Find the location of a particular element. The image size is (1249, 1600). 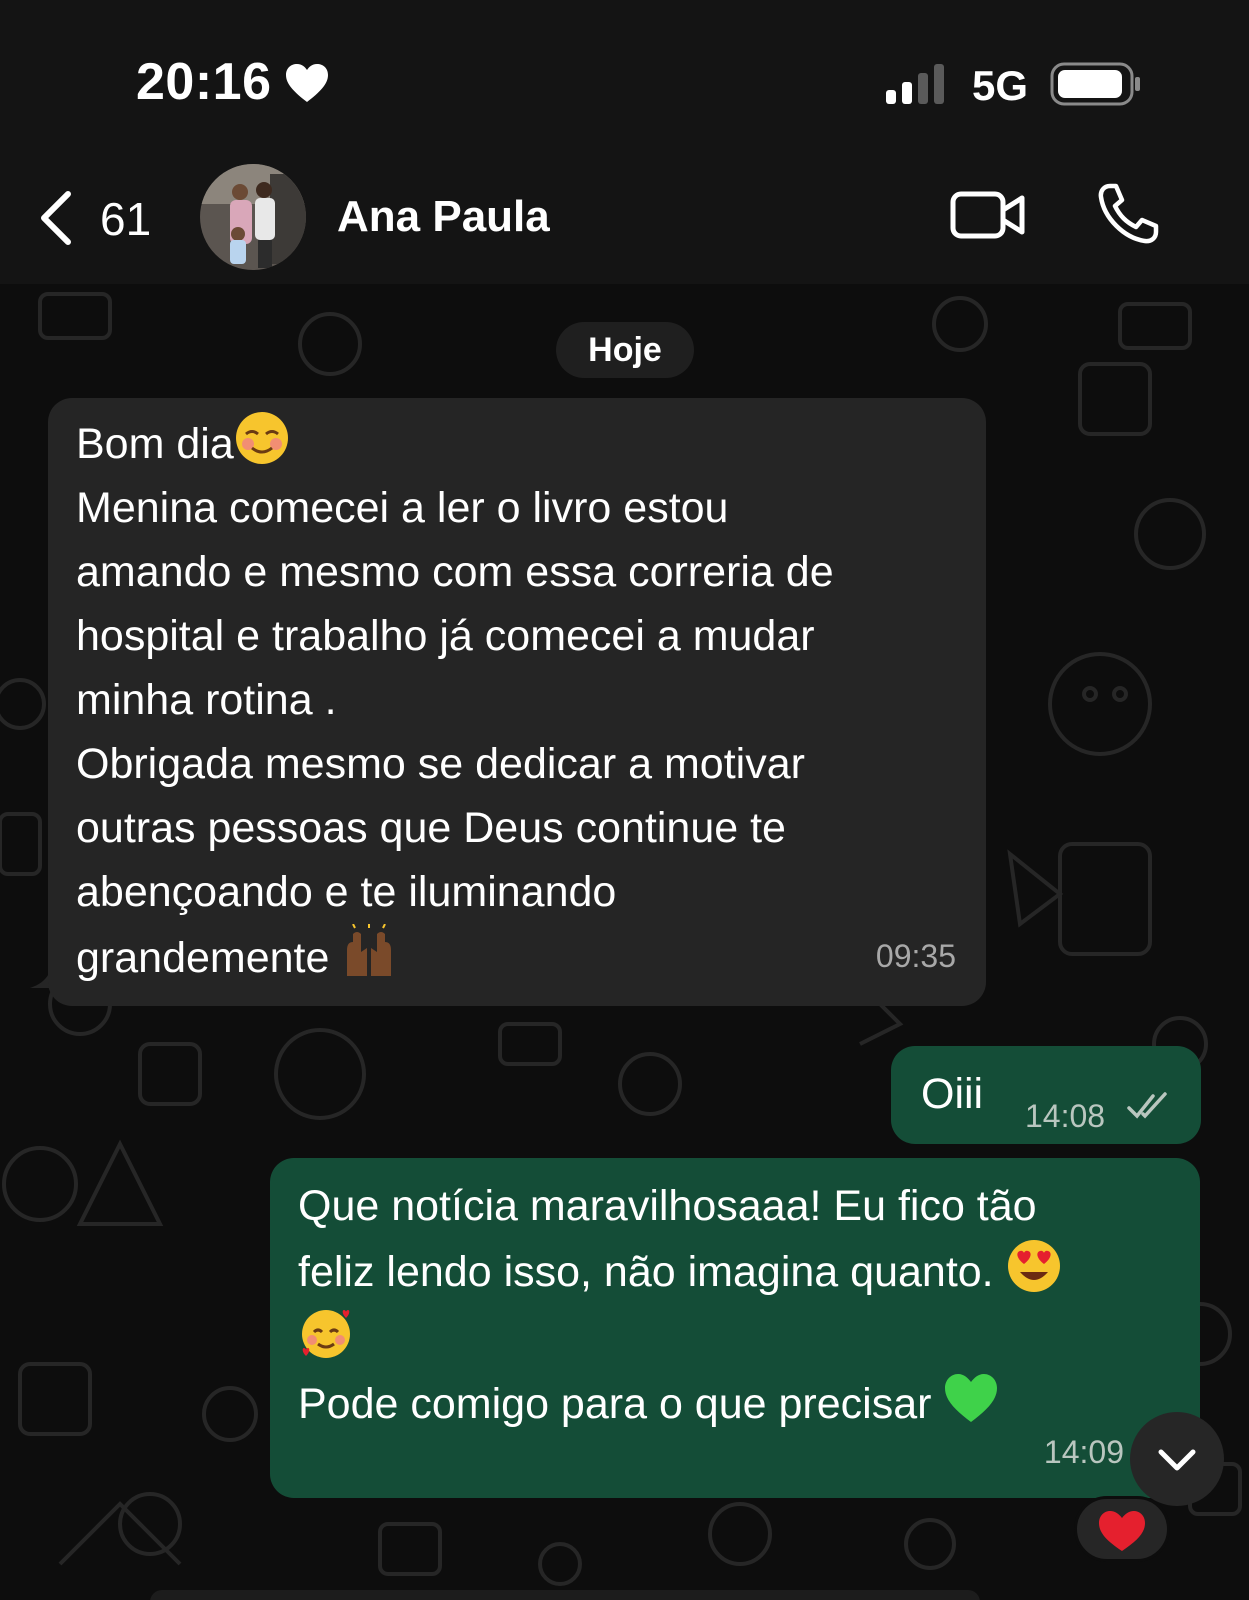

message-line: grandemente is located at coordinates (209, 958).